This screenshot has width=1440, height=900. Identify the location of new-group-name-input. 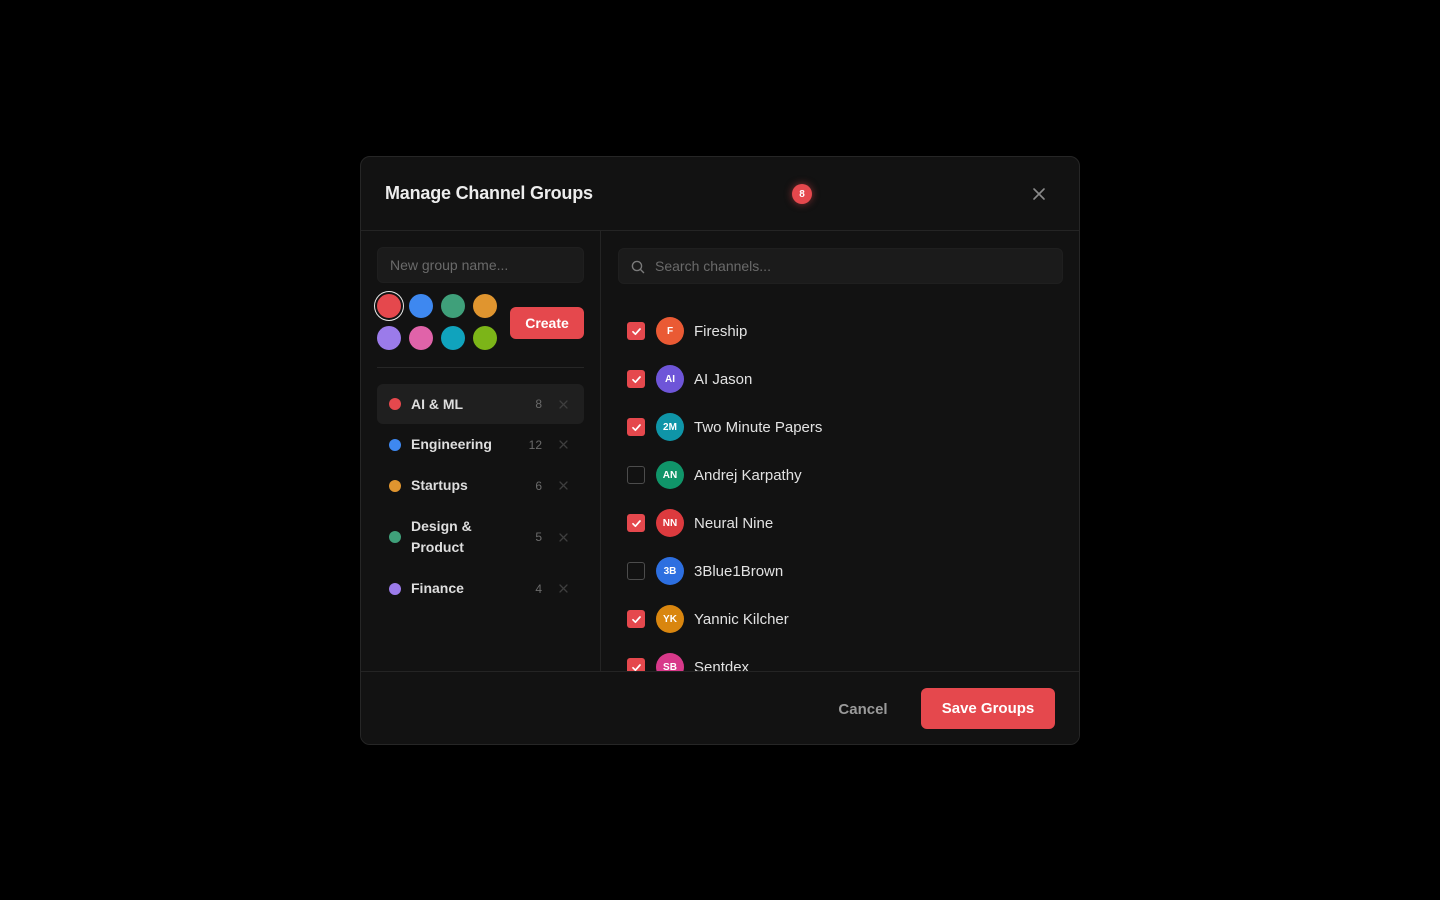
(480, 265).